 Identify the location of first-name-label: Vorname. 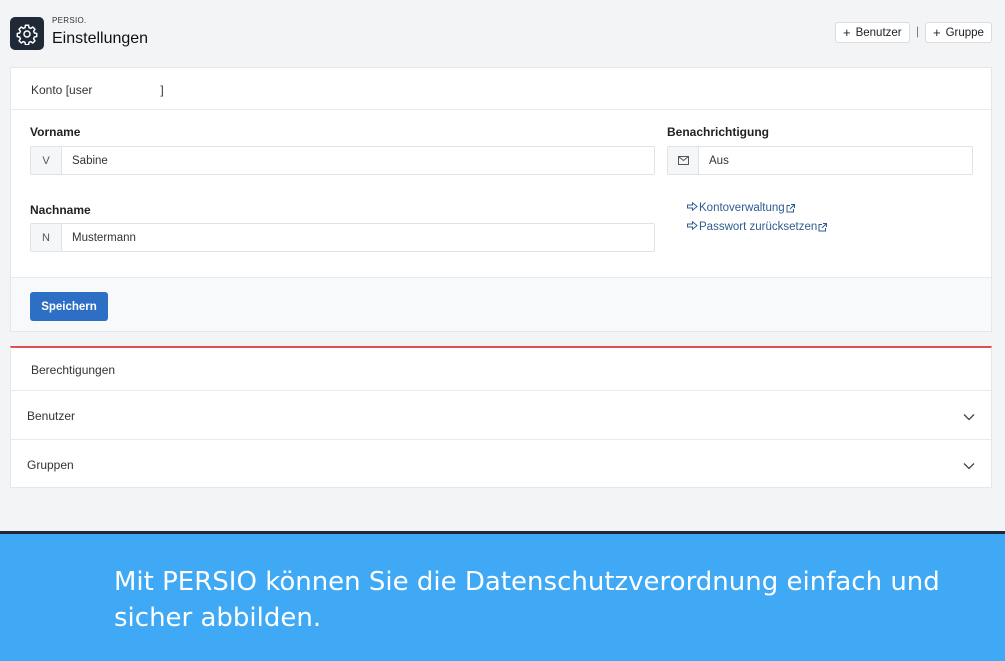
(55, 132).